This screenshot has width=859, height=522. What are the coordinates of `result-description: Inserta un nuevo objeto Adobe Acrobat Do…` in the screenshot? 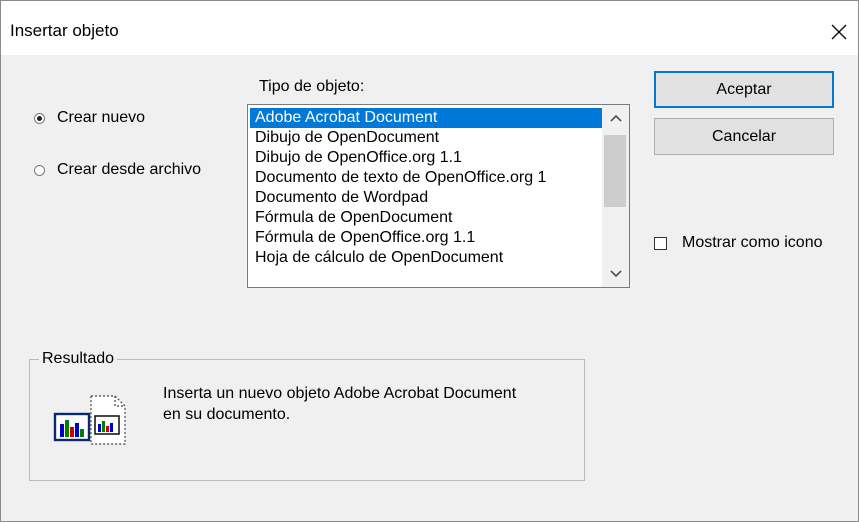 It's located at (340, 404).